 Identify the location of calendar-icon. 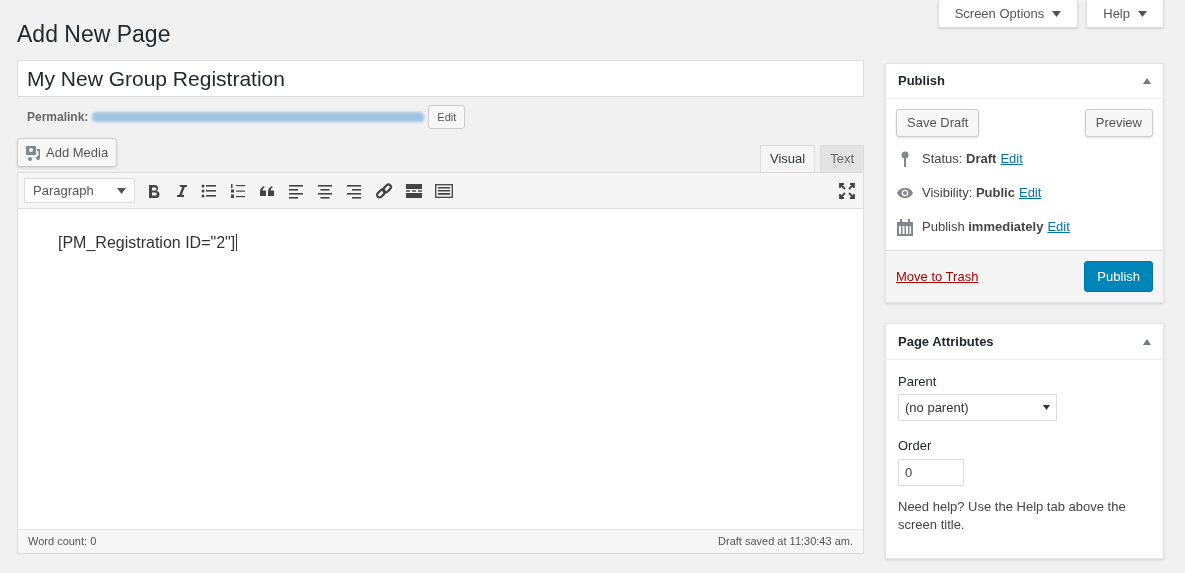
(905, 227).